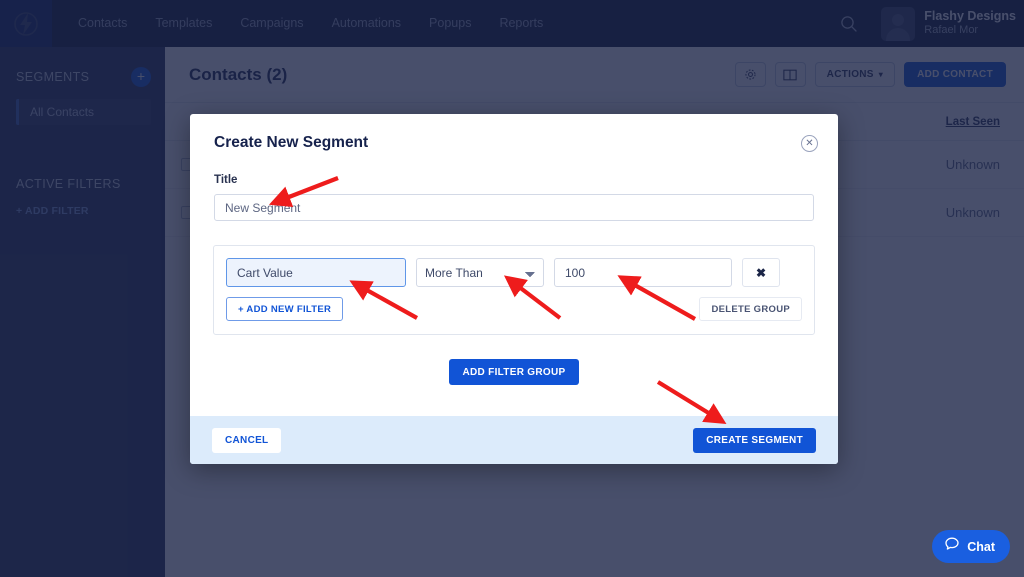  What do you see at coordinates (952, 546) in the screenshot?
I see `chat-bubble-icon` at bounding box center [952, 546].